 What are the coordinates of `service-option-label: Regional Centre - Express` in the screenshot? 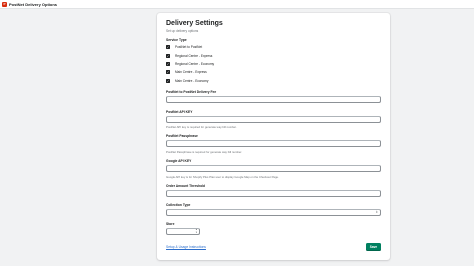 It's located at (194, 56).